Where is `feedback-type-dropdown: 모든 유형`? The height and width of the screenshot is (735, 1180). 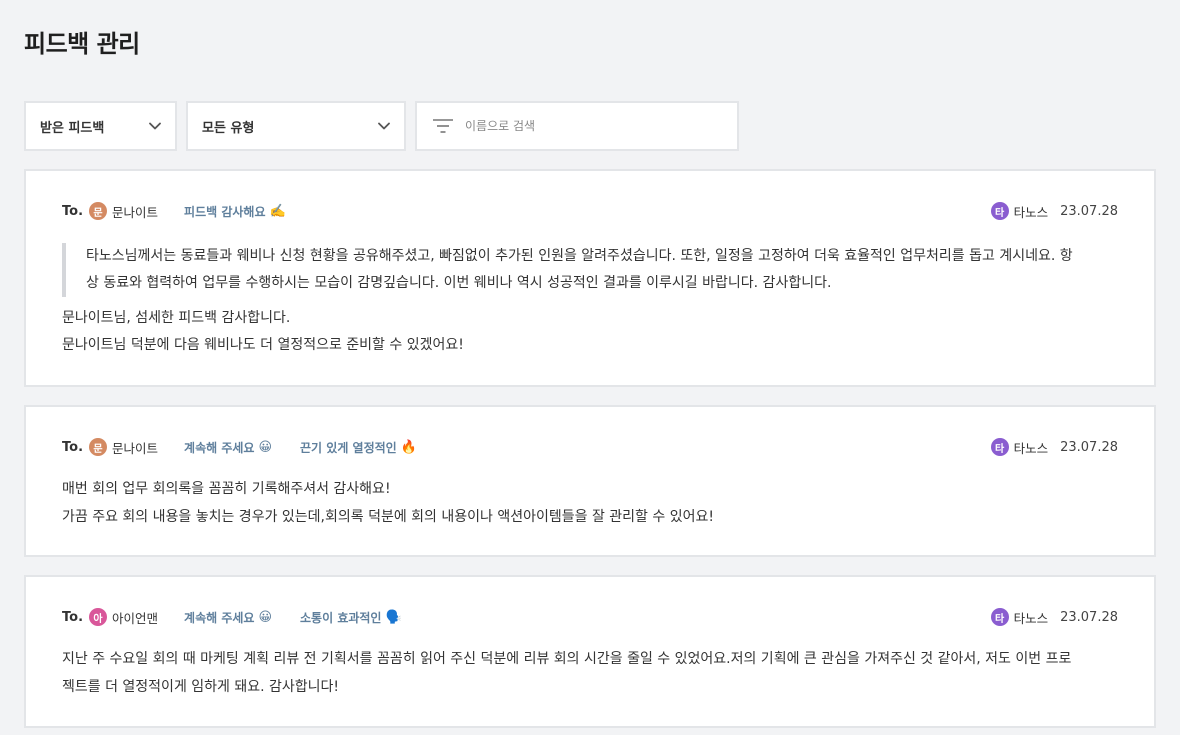 feedback-type-dropdown: 모든 유형 is located at coordinates (296, 126).